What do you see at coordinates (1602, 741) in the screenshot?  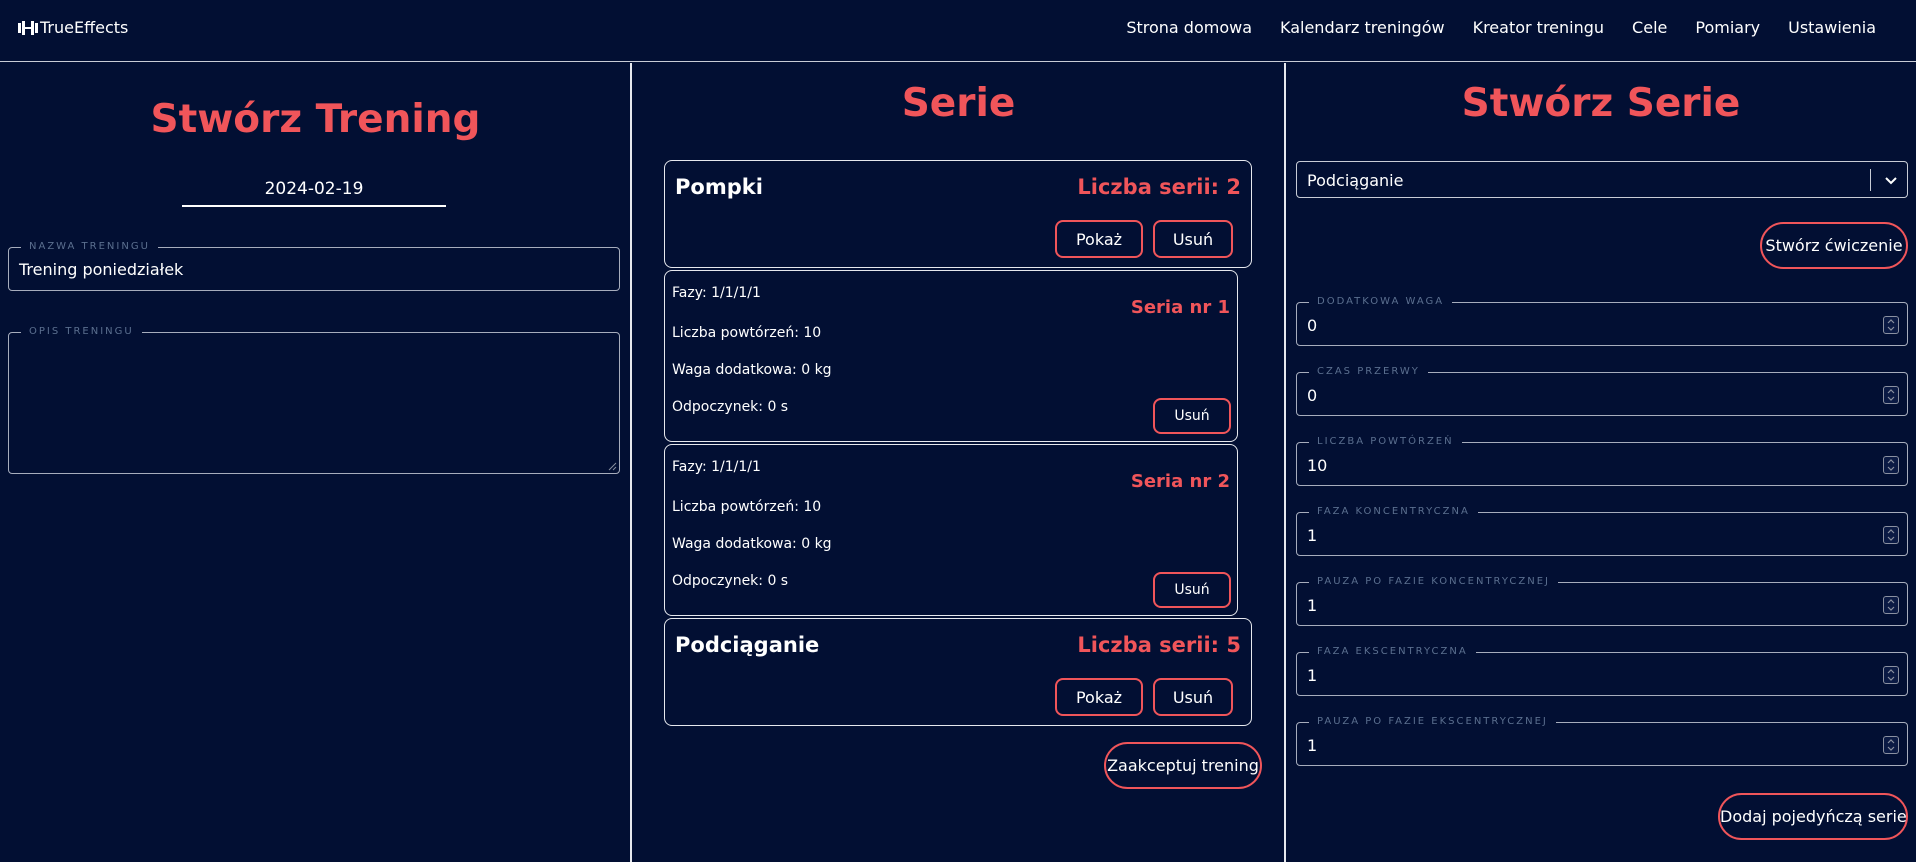 I see `eccentric-pause-field: PAUZA PO FAZIE EKSCENTRYCZNEJ 1` at bounding box center [1602, 741].